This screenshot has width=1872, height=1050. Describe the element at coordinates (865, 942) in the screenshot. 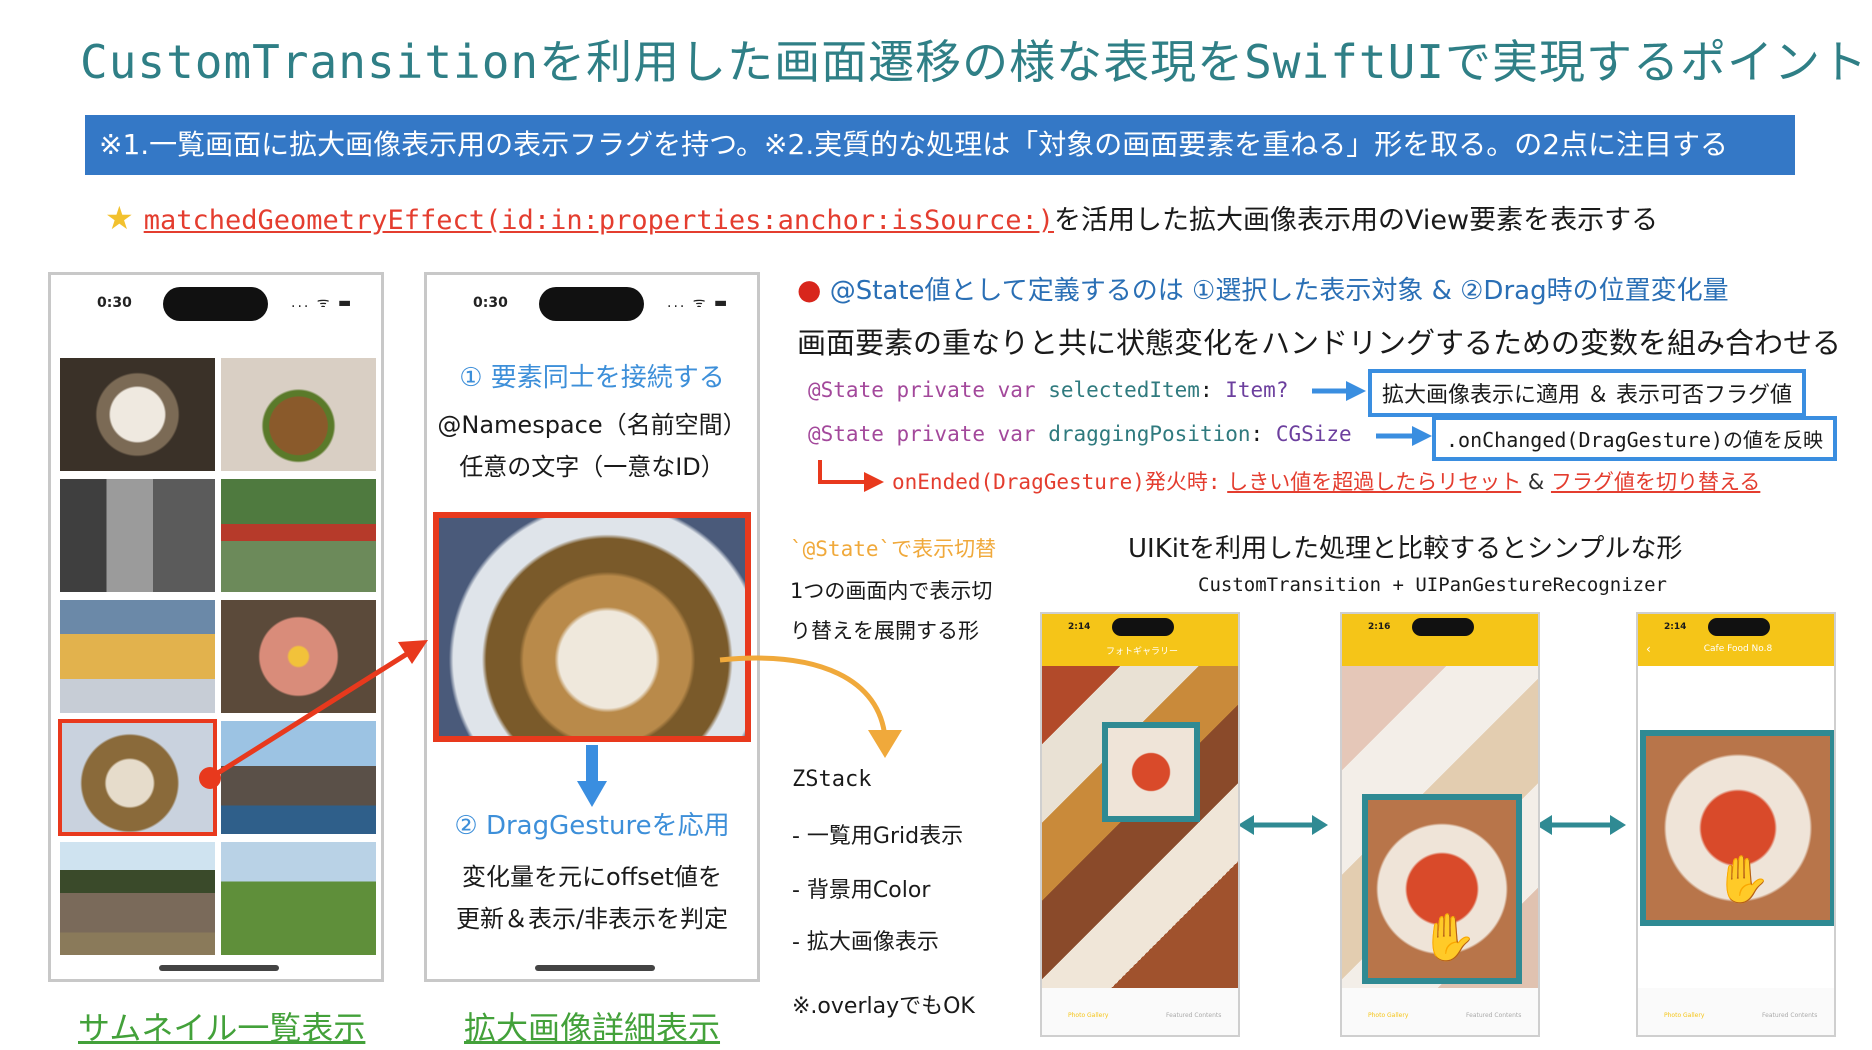

I see `zstack-item-image: - 拡大画像表示` at that location.